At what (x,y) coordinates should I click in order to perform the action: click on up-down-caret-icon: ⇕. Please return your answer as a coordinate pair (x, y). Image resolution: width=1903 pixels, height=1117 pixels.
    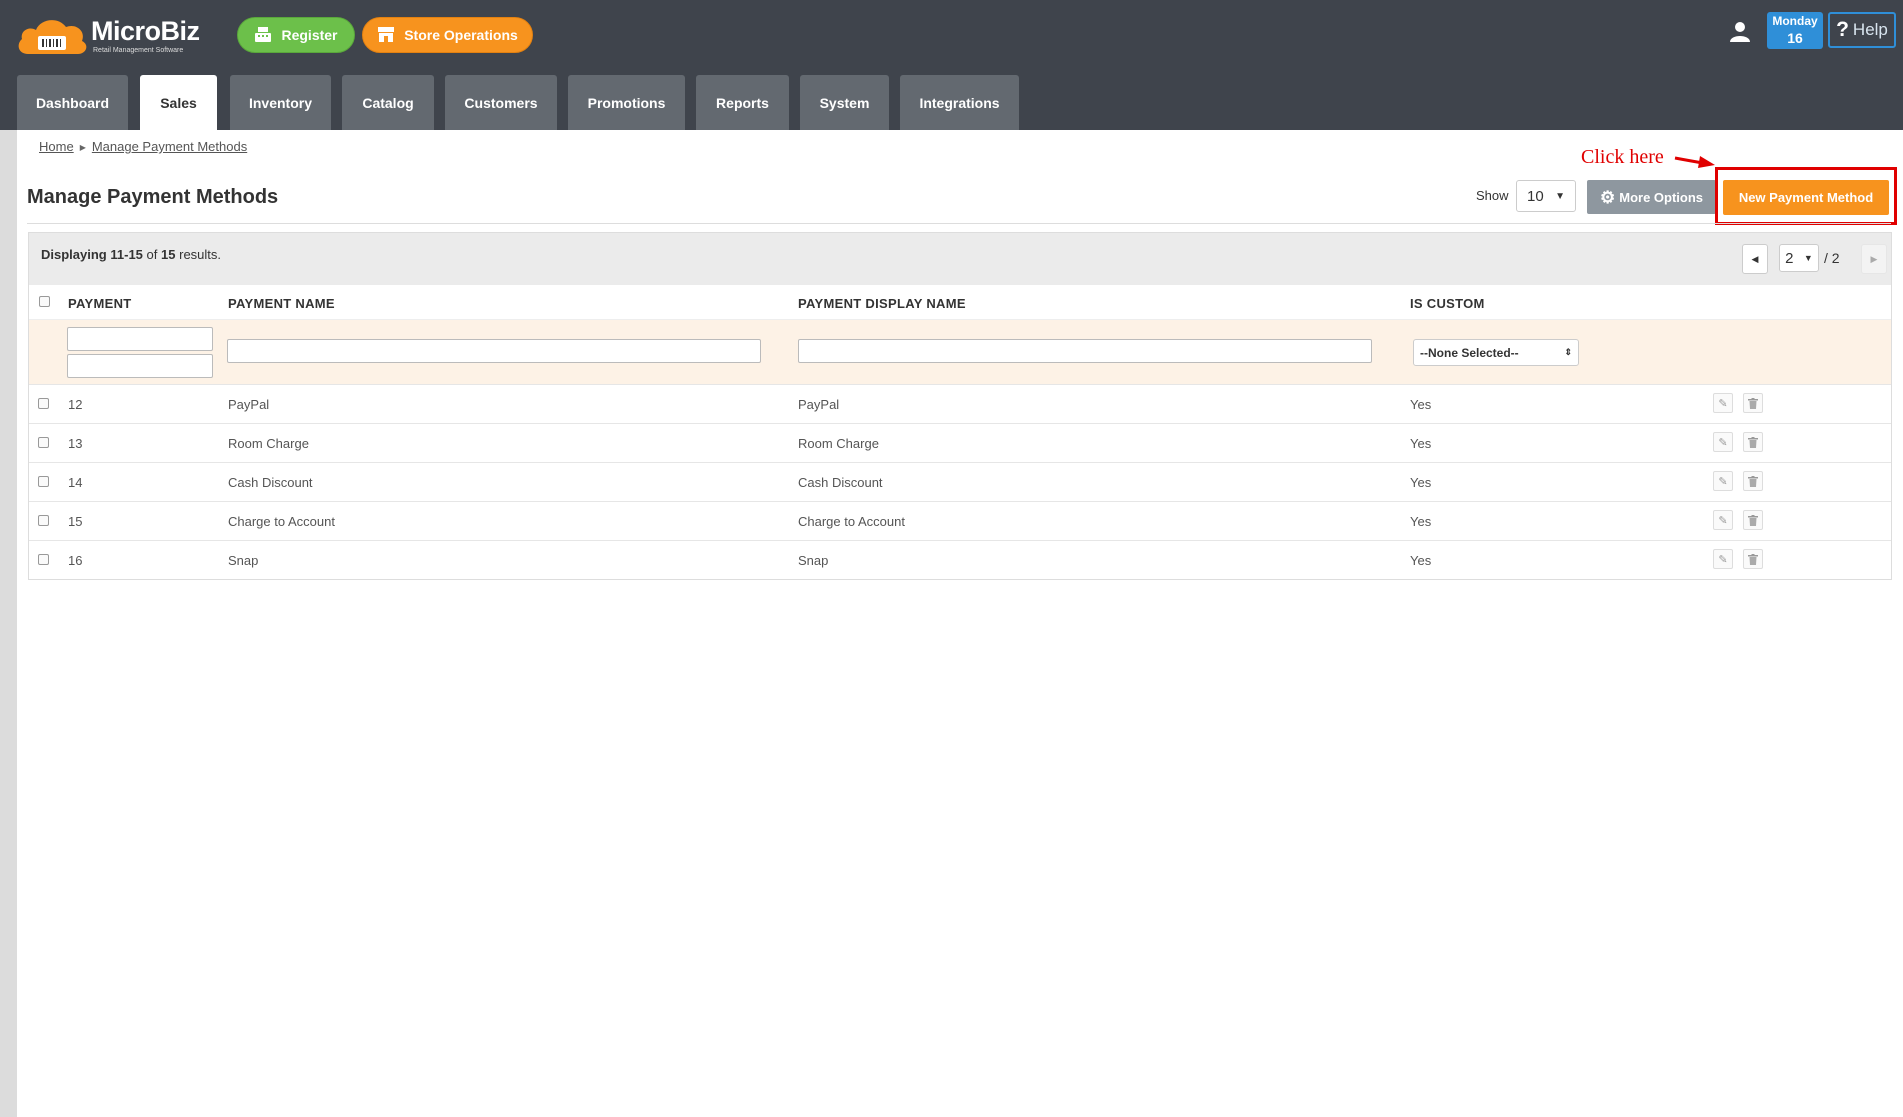
    Looking at the image, I should click on (1568, 352).